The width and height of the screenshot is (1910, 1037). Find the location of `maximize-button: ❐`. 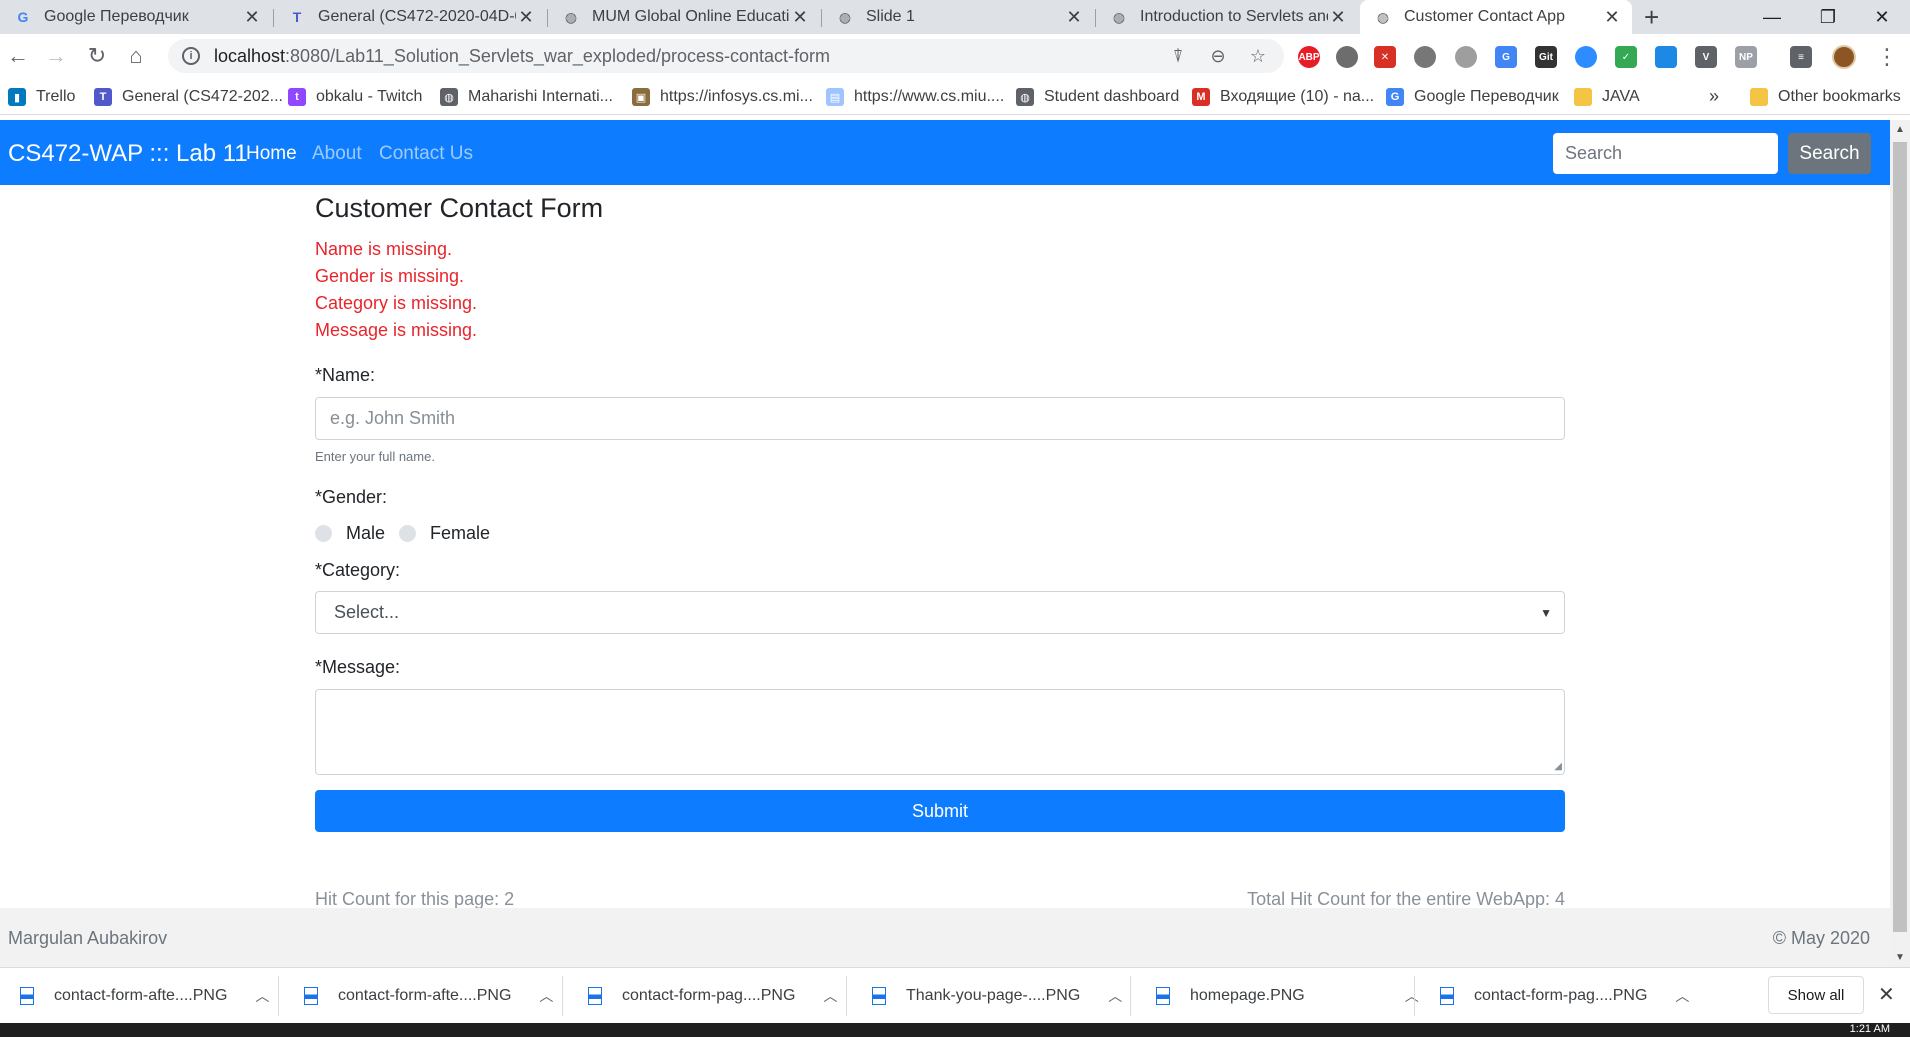

maximize-button: ❐ is located at coordinates (1828, 17).